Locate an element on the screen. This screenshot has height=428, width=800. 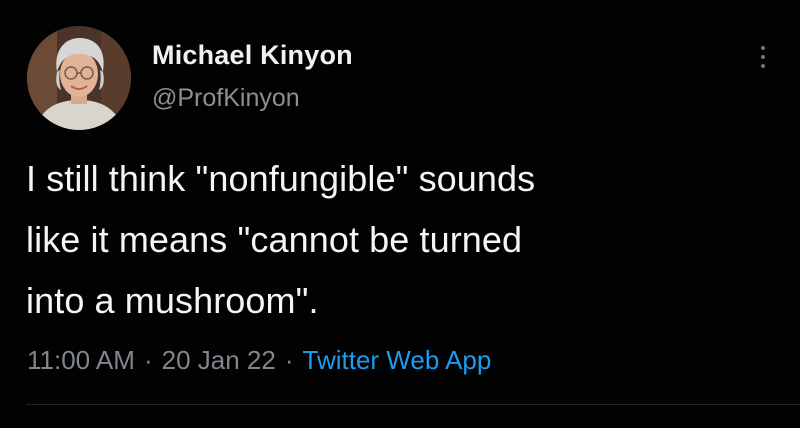
tweet-source-link: Twitter Web App is located at coordinates (397, 360).